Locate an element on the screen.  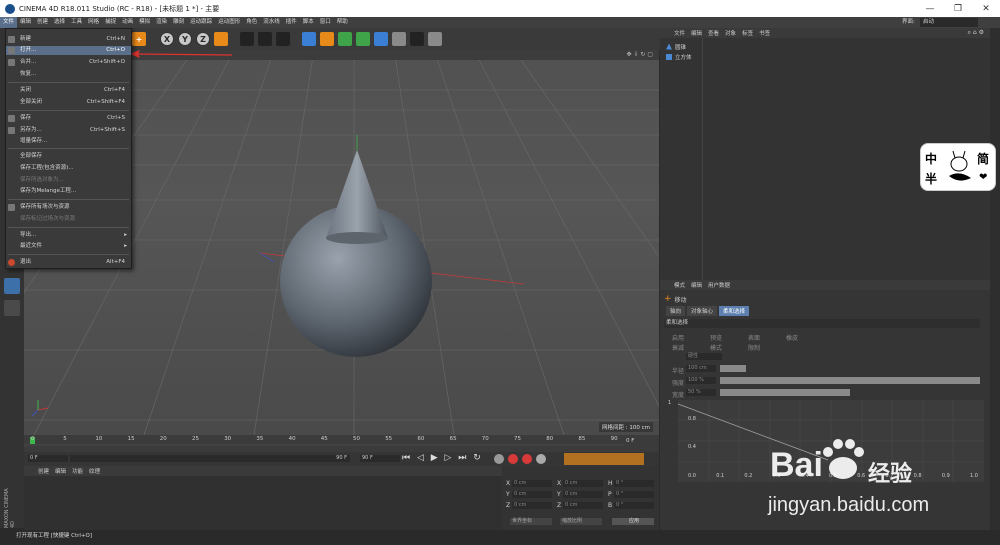
close-button: ✕ is located at coordinates (986, 8).